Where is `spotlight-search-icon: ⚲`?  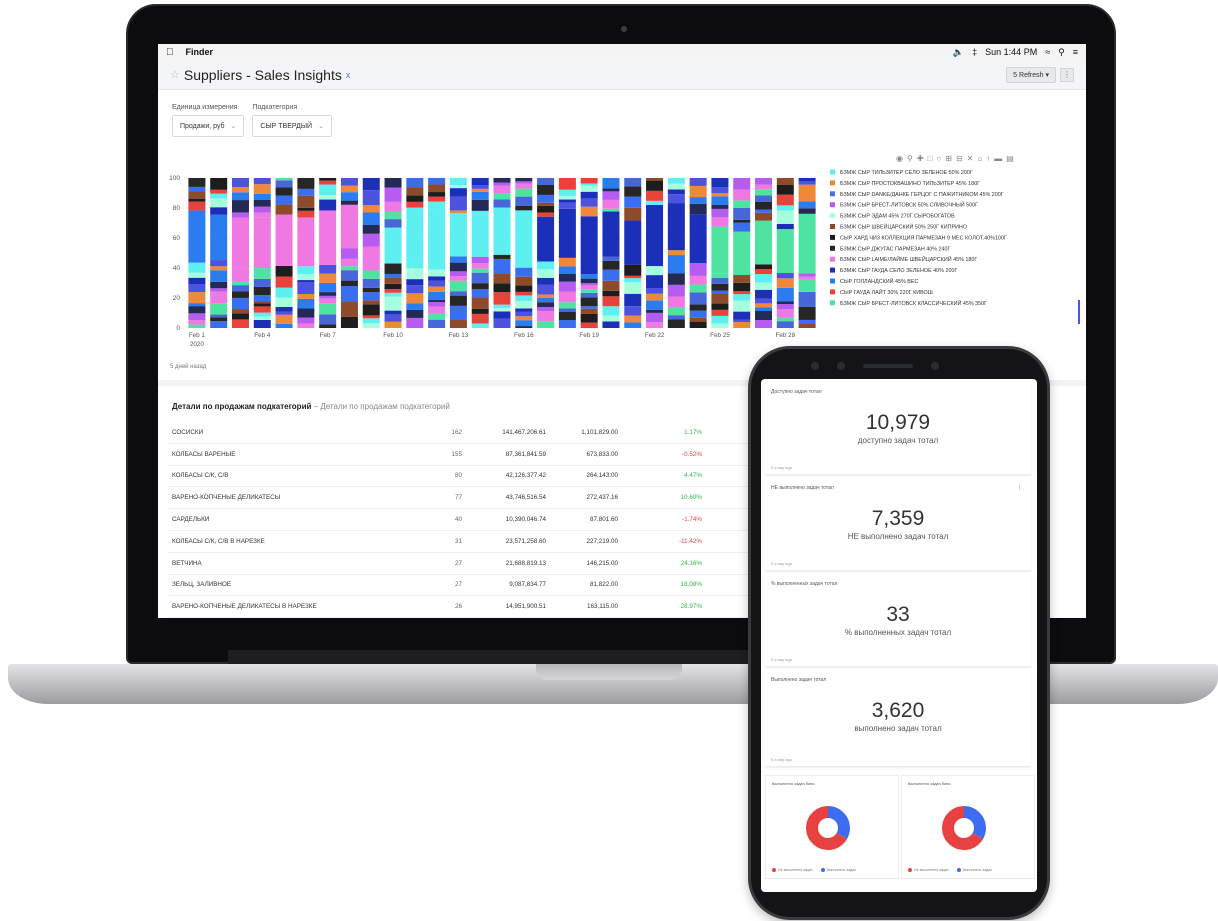 spotlight-search-icon: ⚲ is located at coordinates (1061, 52).